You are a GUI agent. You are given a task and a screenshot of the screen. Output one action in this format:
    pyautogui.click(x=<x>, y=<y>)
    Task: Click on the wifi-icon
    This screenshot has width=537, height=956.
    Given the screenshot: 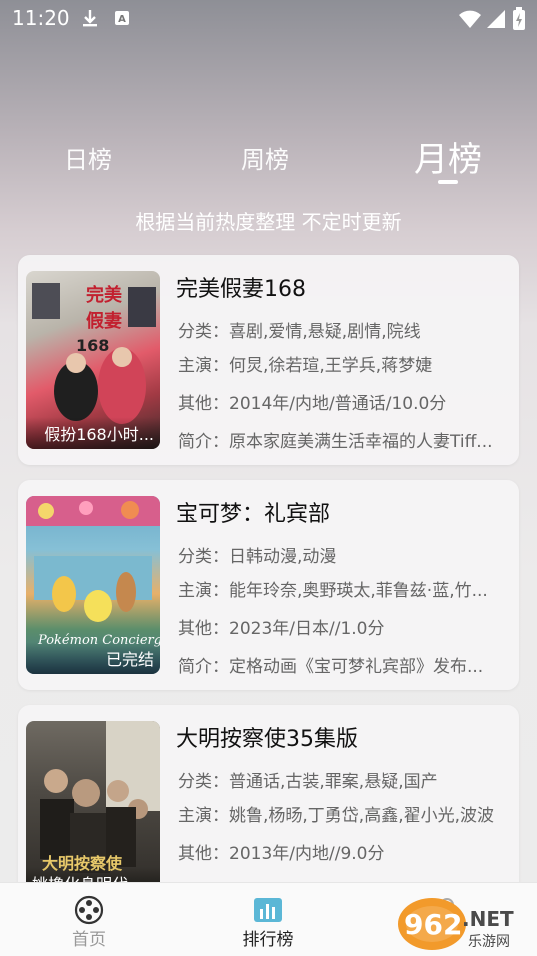 What is the action you would take?
    pyautogui.click(x=470, y=21)
    